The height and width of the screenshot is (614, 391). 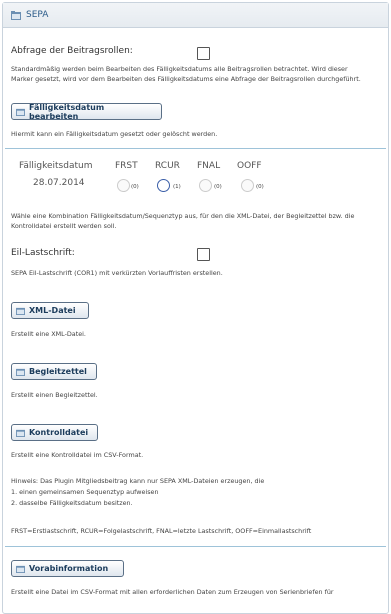 What do you see at coordinates (247, 185) in the screenshot?
I see `radio-ooff` at bounding box center [247, 185].